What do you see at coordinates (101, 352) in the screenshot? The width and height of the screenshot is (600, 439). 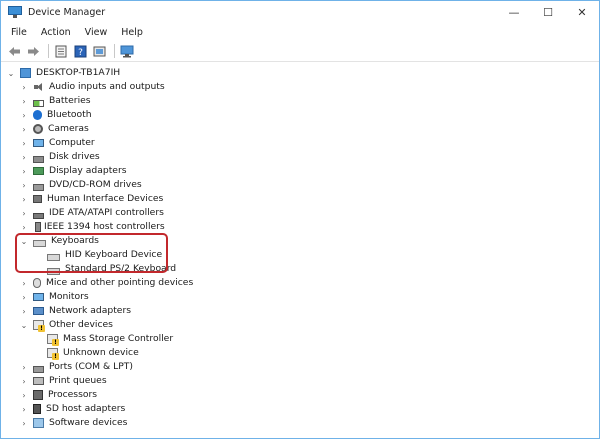 I see `tree-item-label: Unknown device` at bounding box center [101, 352].